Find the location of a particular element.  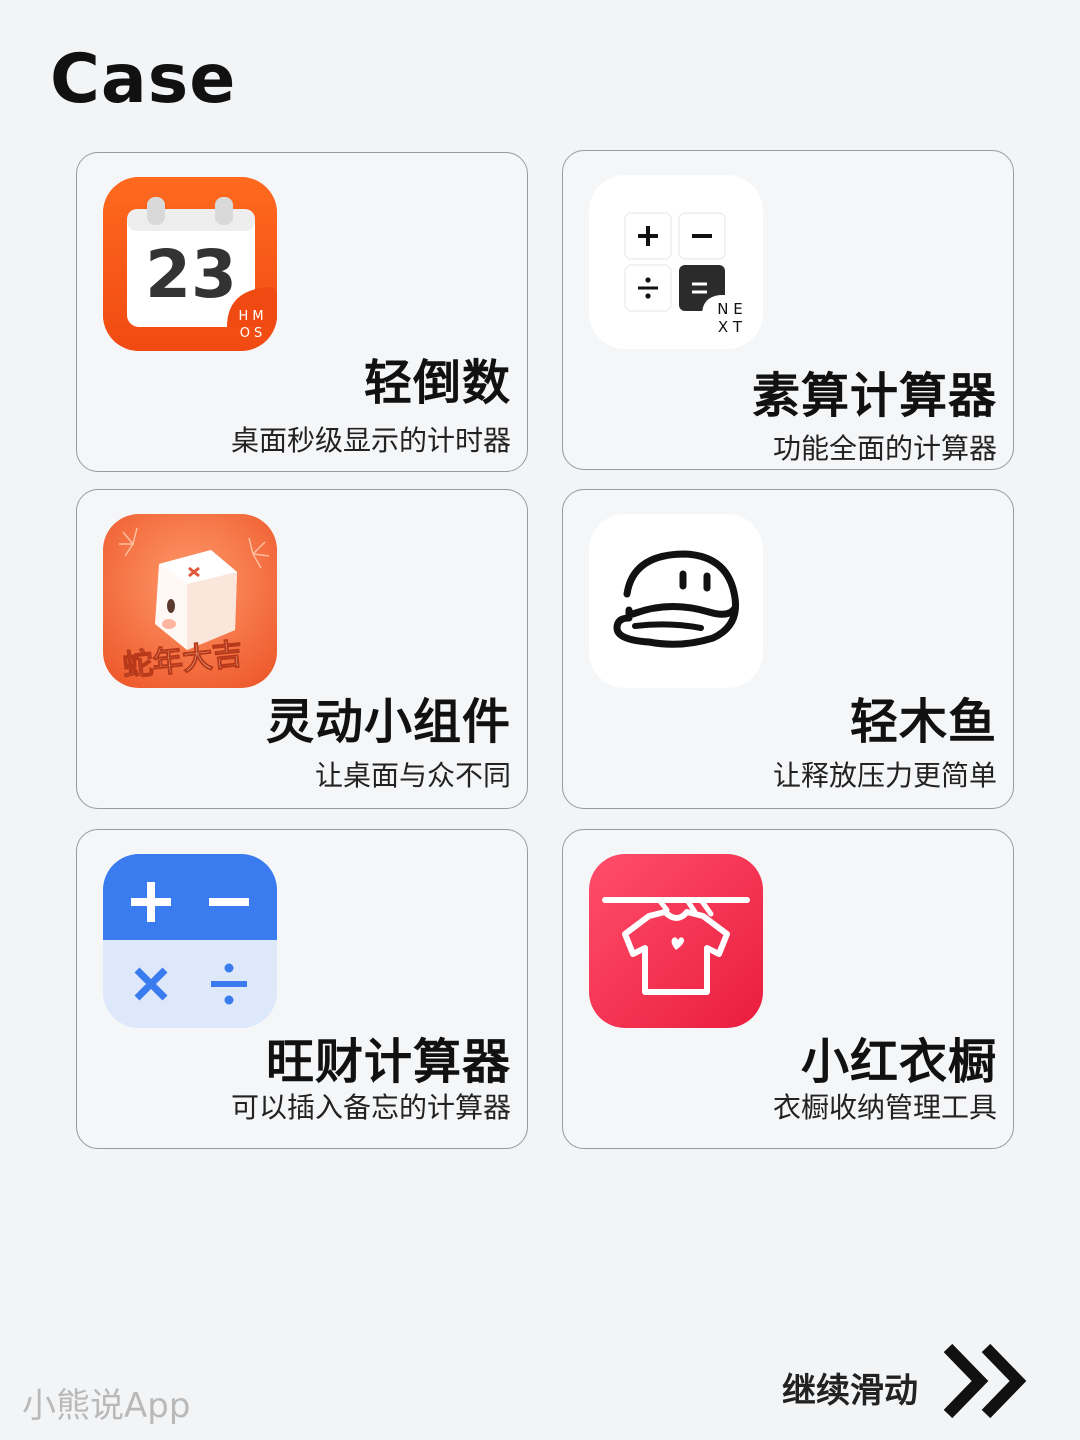

app-card-qing-muyu: 轻木鱼 让释放压力更简单 is located at coordinates (788, 649).